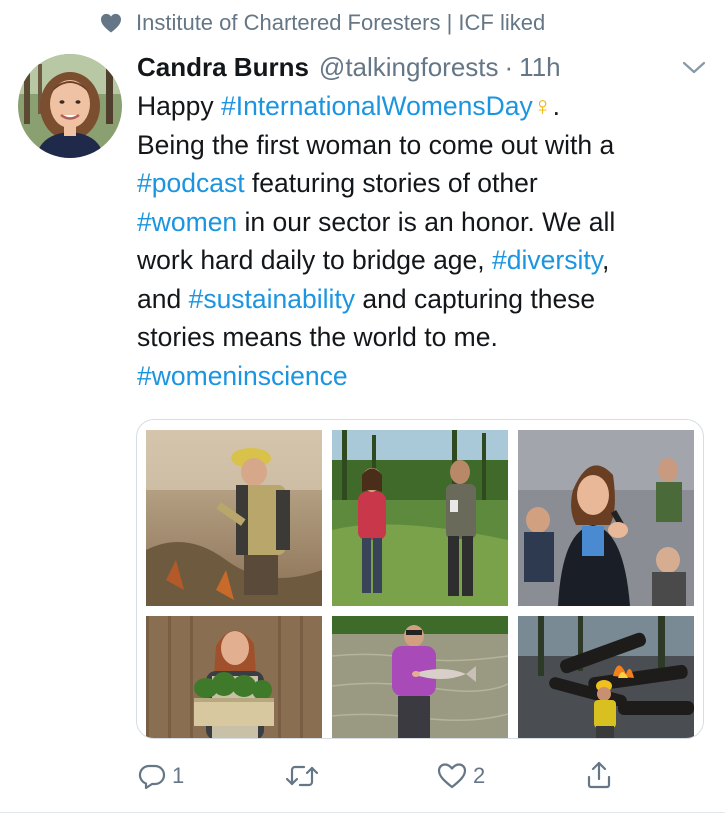  I want to click on woman-holding-seedlings-photo, so click(234, 677).